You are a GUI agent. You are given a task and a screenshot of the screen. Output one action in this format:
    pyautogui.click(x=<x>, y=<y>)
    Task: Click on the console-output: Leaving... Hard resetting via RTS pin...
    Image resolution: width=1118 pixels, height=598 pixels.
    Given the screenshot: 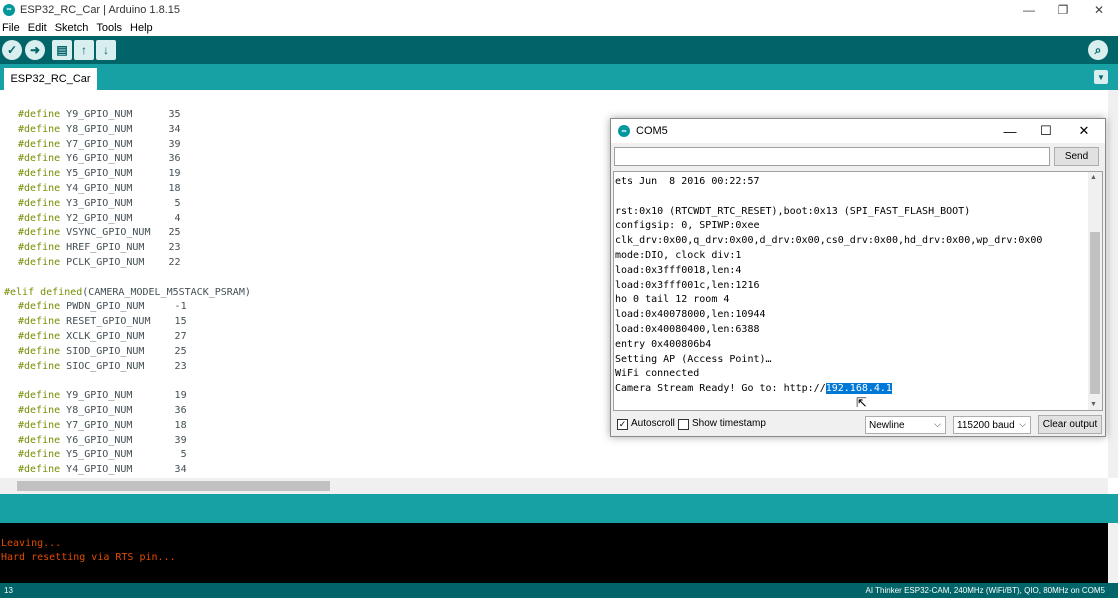 What is the action you would take?
    pyautogui.click(x=554, y=553)
    